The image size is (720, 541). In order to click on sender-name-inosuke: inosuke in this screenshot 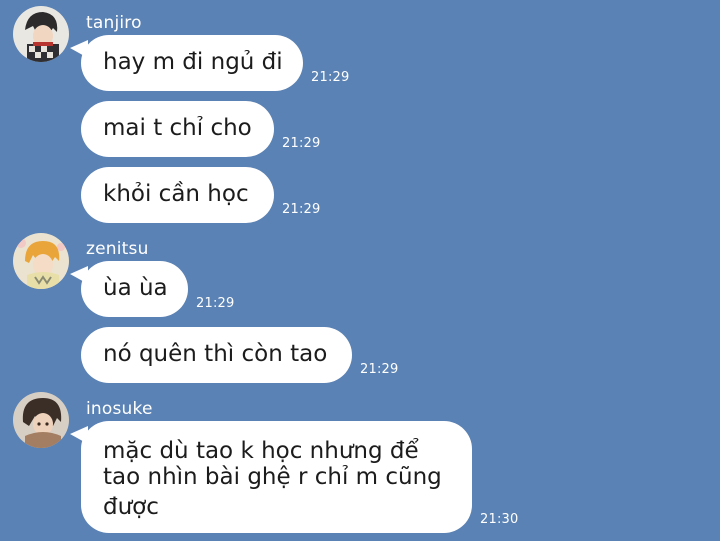, I will do `click(119, 409)`.